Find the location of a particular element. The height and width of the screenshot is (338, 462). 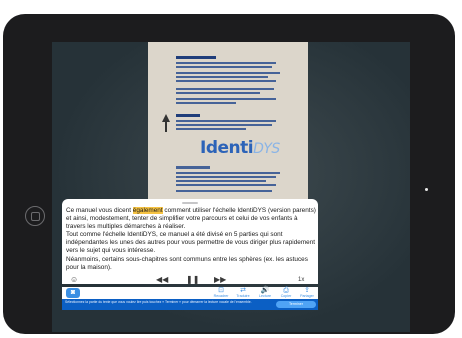

pause-icon: ❚❚ is located at coordinates (192, 280).